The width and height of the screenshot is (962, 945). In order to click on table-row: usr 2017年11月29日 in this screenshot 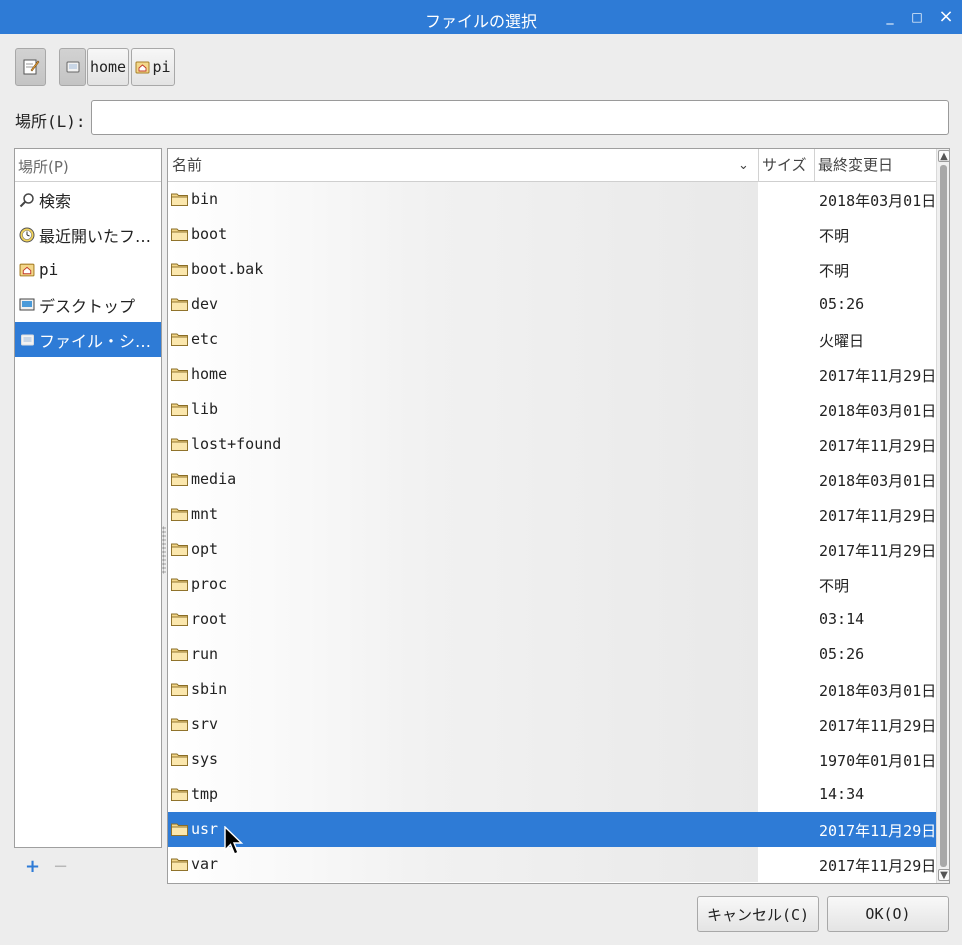, I will do `click(552, 829)`.